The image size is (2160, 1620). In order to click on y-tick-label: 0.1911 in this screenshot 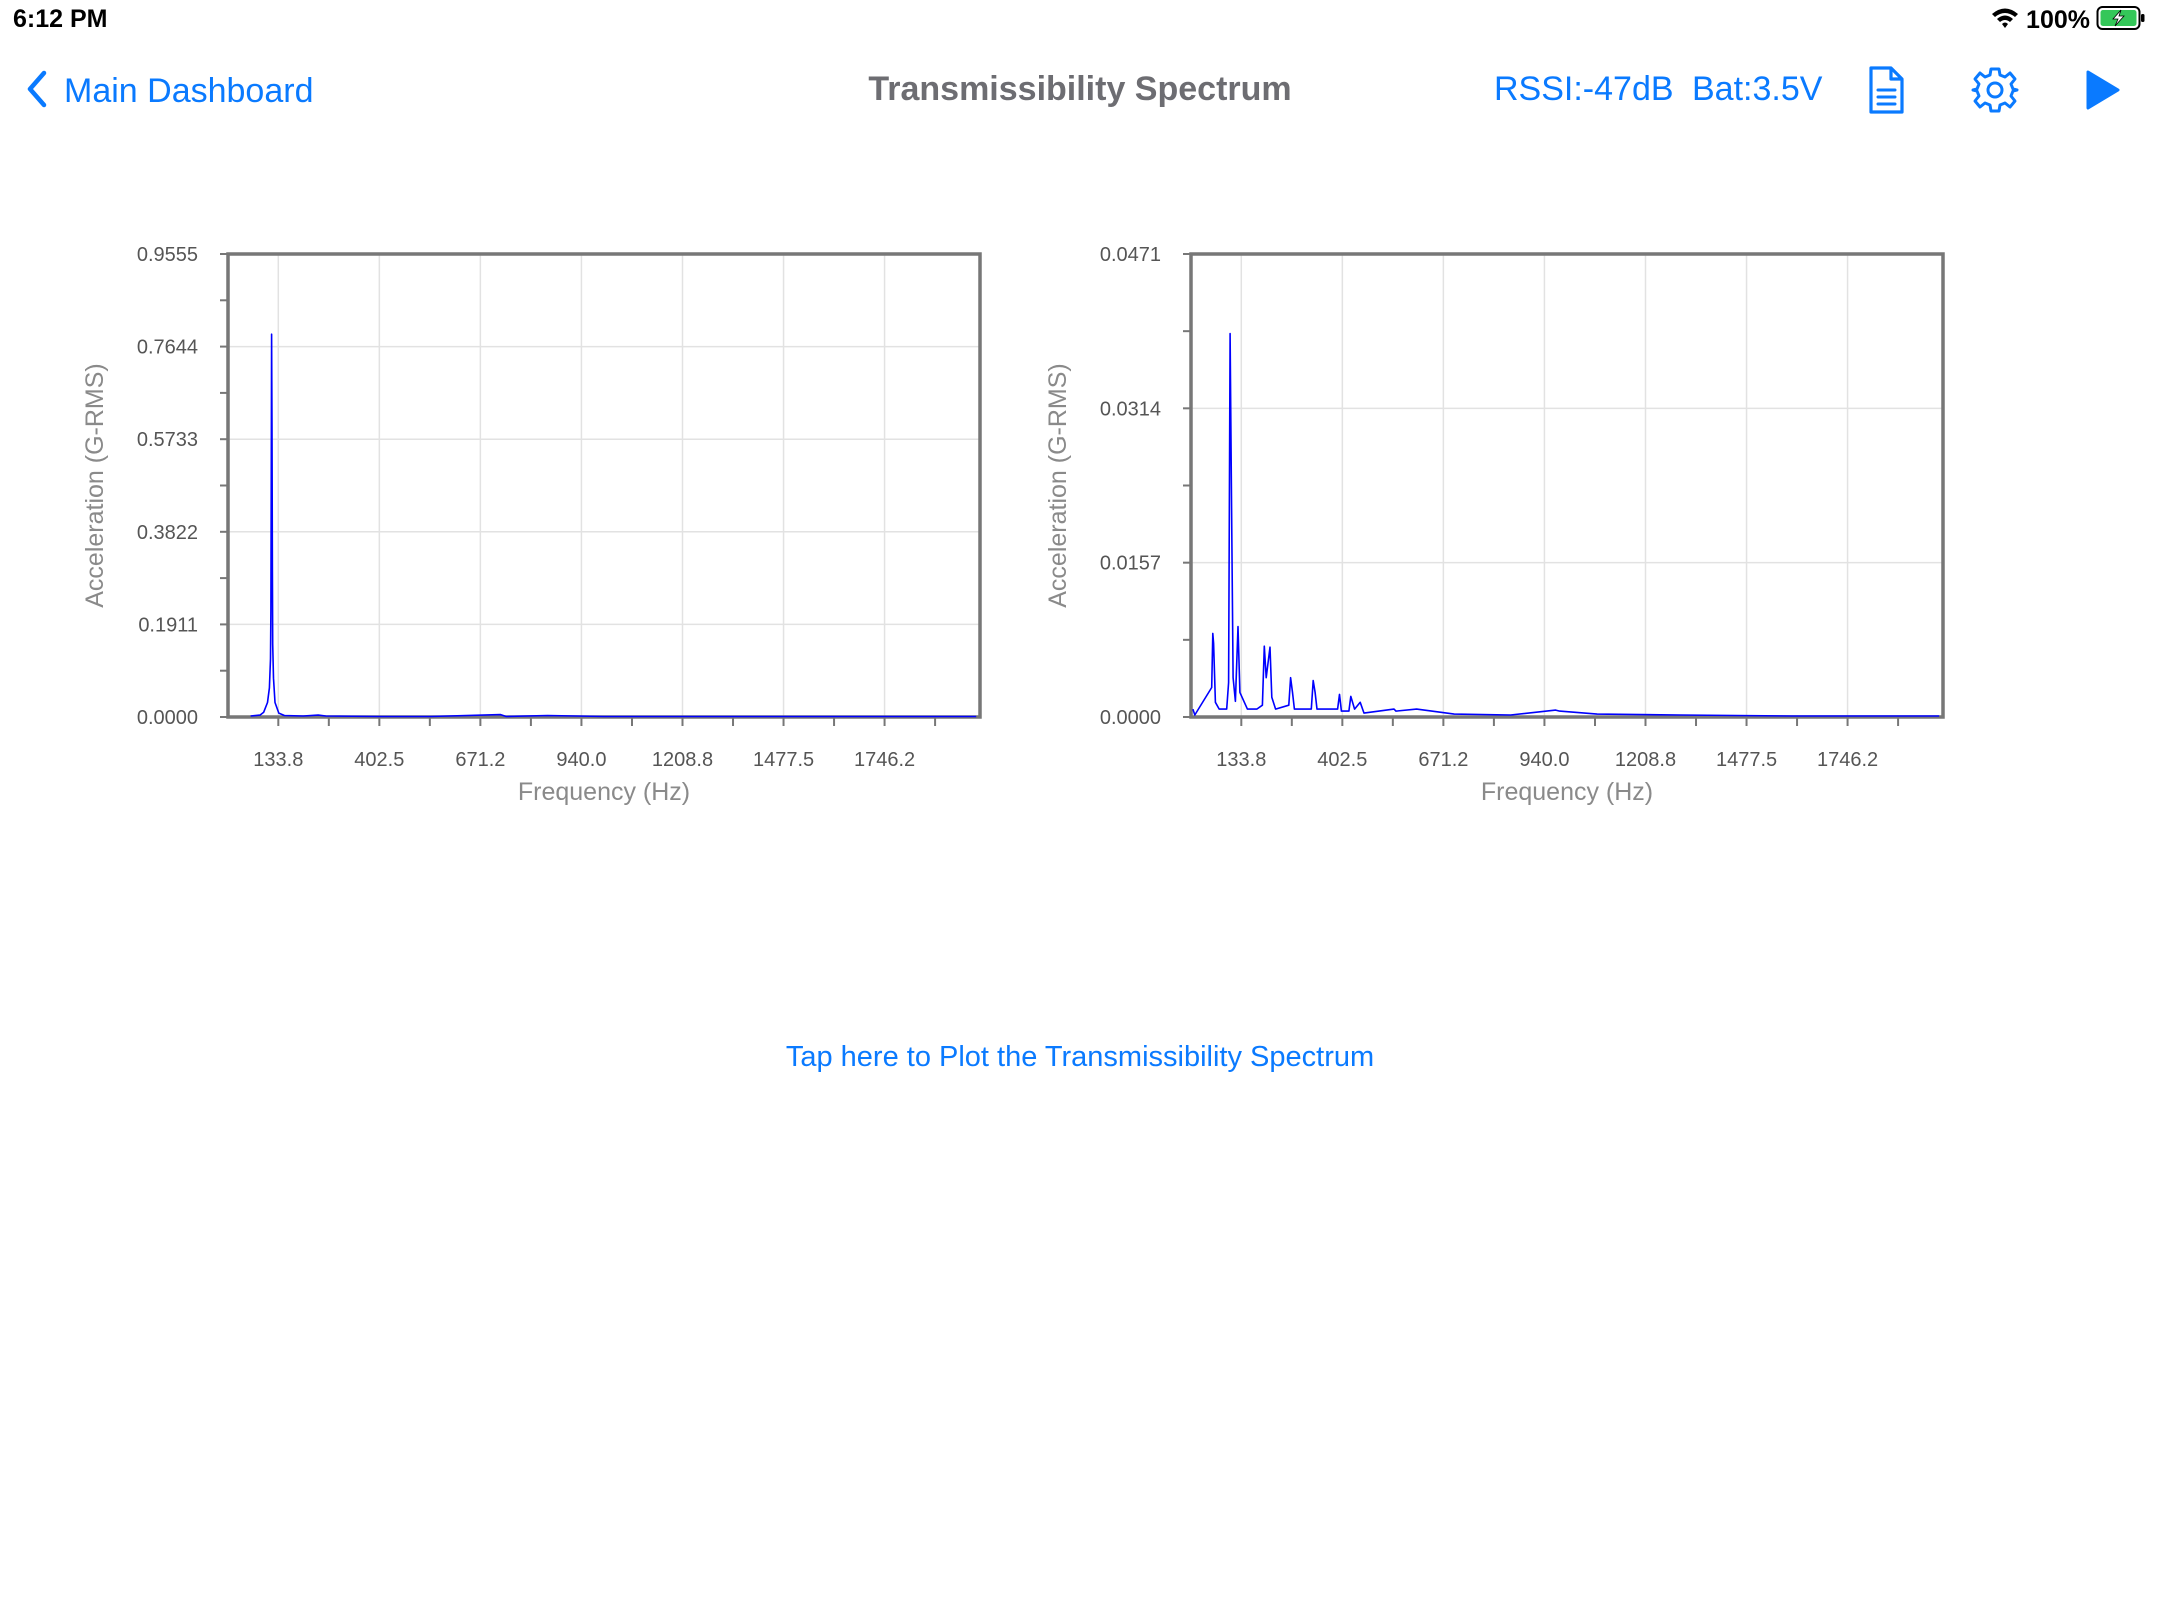, I will do `click(168, 625)`.